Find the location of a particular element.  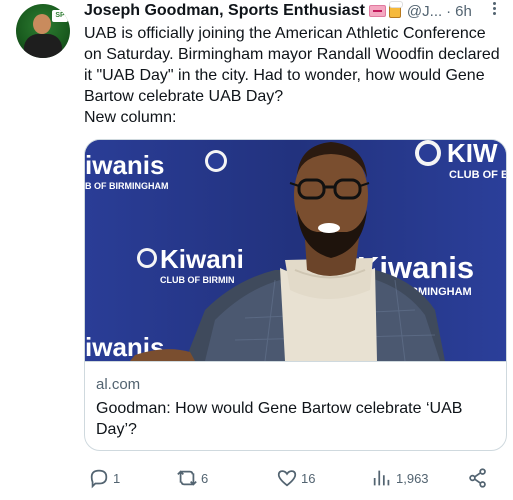

share-button is located at coordinates (478, 478).